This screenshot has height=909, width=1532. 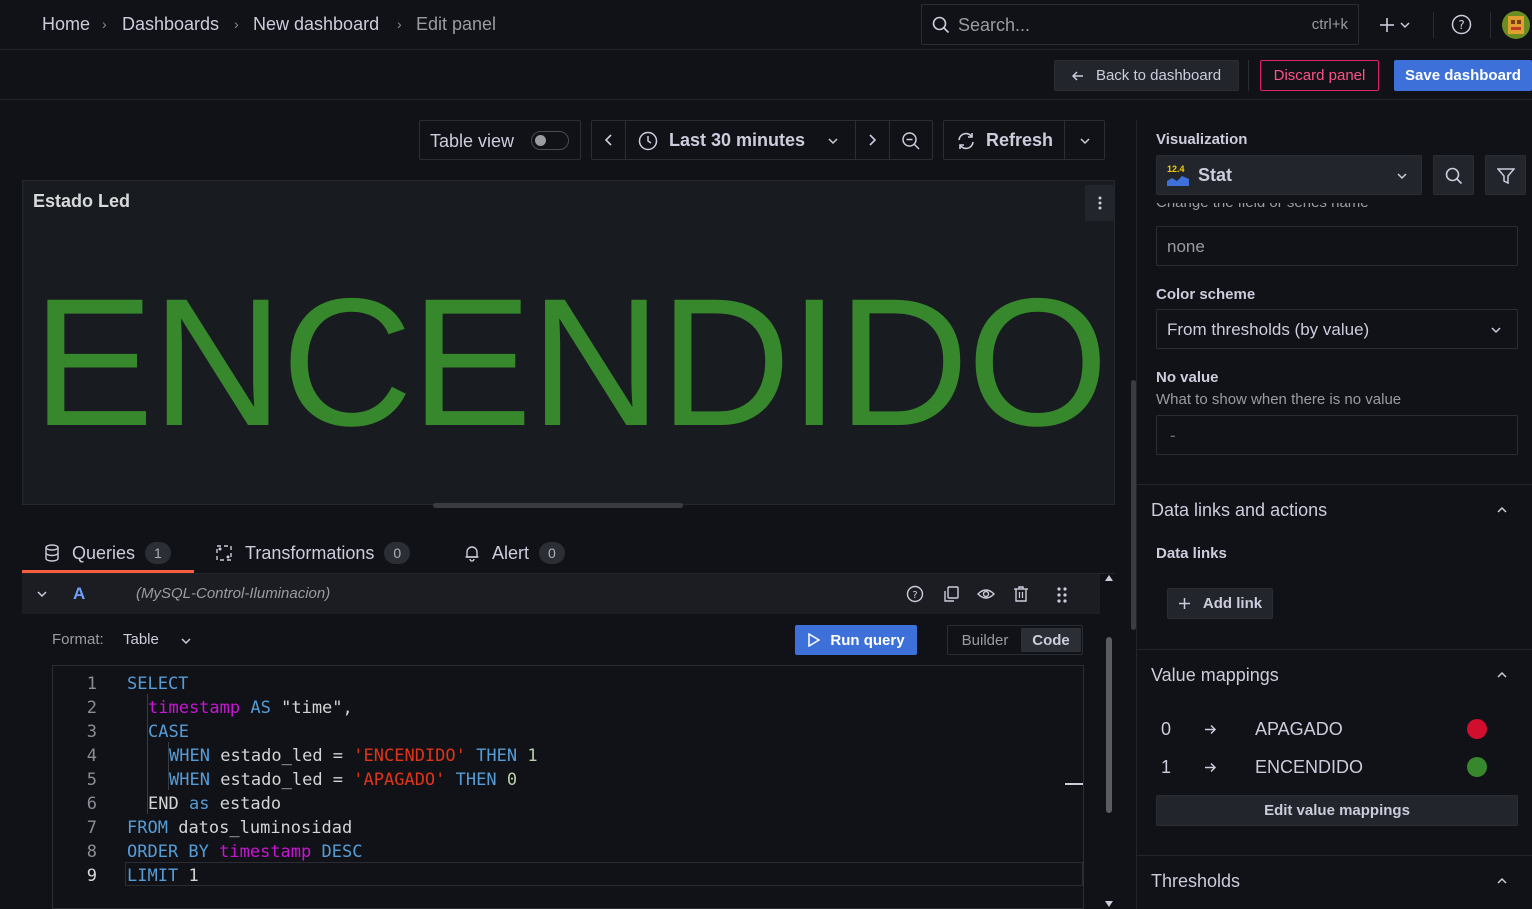 What do you see at coordinates (1074, 784) in the screenshot?
I see `editor-minimap-marker` at bounding box center [1074, 784].